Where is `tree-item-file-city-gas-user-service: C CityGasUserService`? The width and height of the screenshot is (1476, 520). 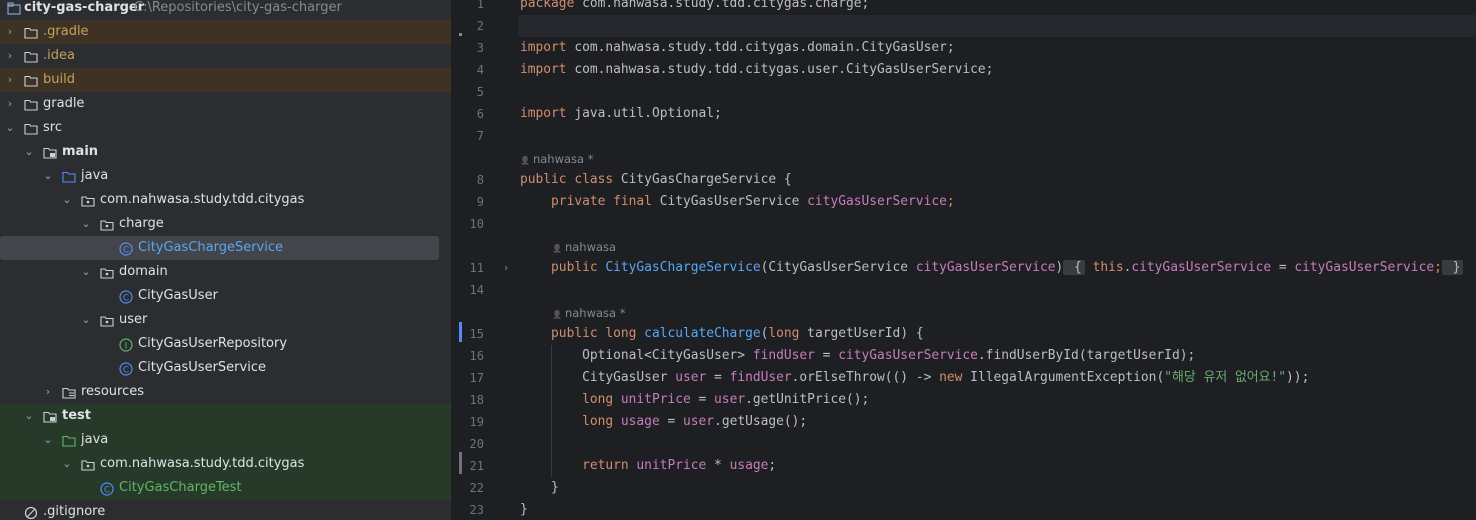 tree-item-file-city-gas-user-service: C CityGasUserService is located at coordinates (225, 368).